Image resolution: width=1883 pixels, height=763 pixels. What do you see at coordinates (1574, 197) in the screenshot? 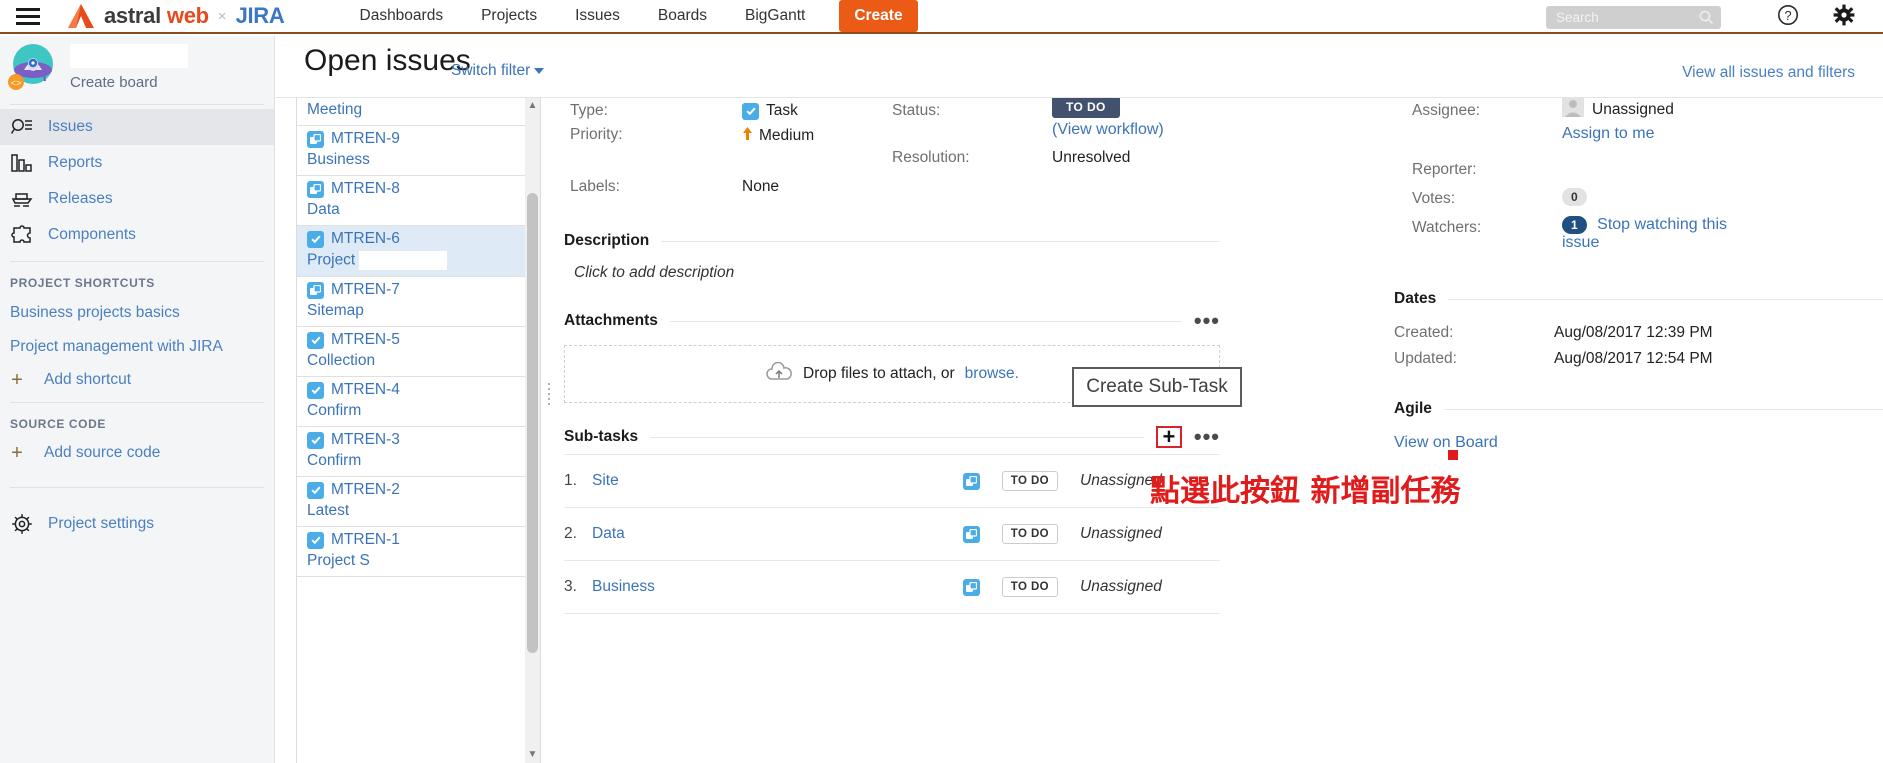
I see `field-value-votes: 0` at bounding box center [1574, 197].